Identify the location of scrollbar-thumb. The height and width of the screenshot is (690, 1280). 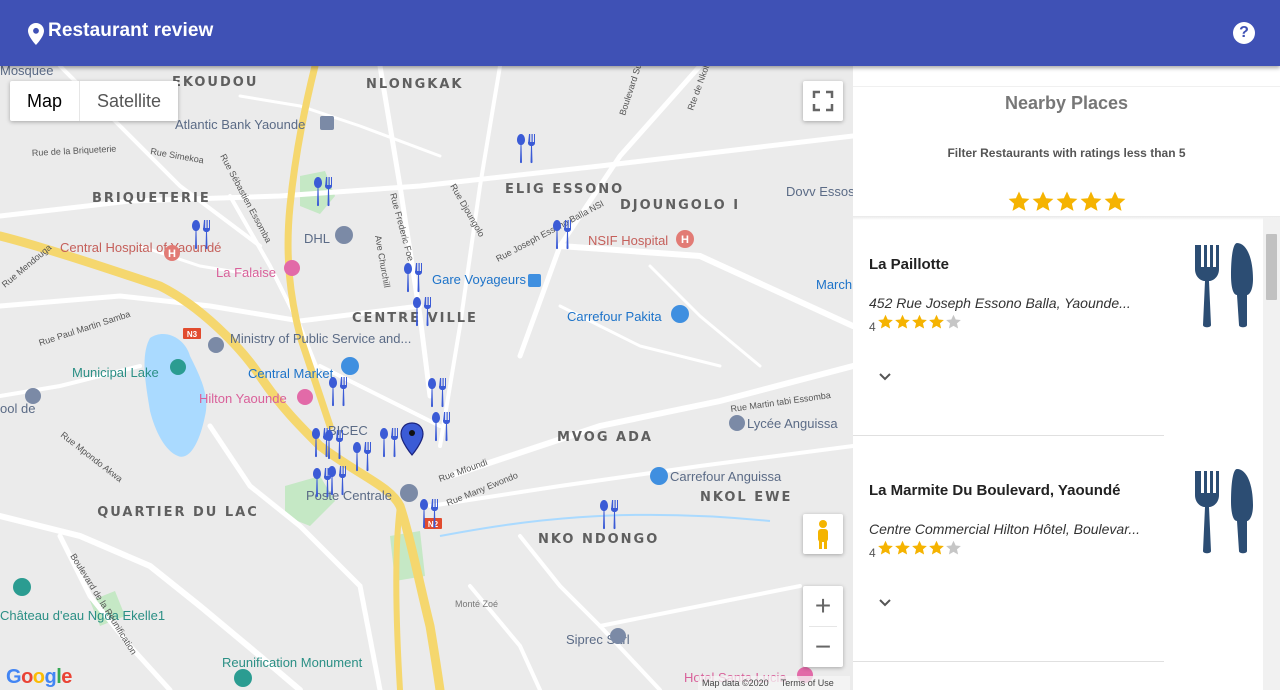
(1271, 267).